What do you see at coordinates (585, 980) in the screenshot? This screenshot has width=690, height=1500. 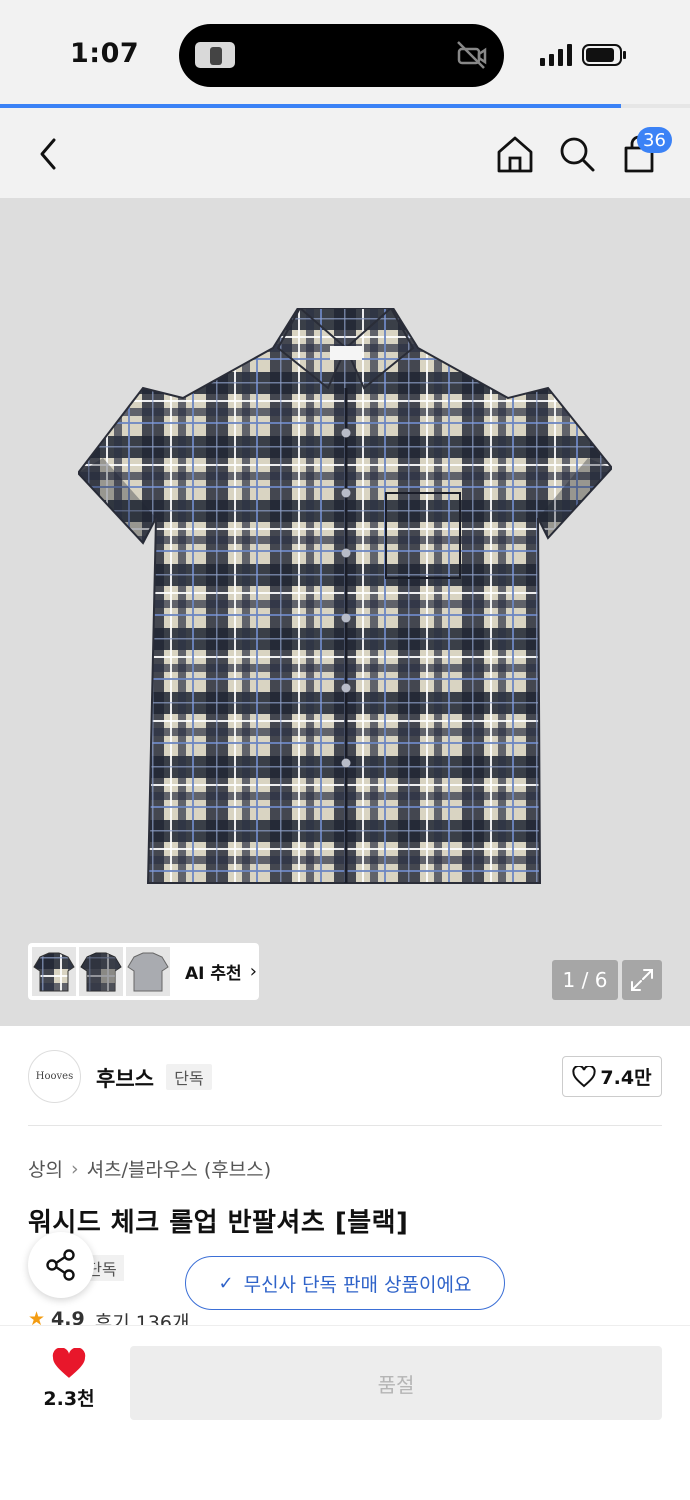 I see `image-counter: 1 / 6` at bounding box center [585, 980].